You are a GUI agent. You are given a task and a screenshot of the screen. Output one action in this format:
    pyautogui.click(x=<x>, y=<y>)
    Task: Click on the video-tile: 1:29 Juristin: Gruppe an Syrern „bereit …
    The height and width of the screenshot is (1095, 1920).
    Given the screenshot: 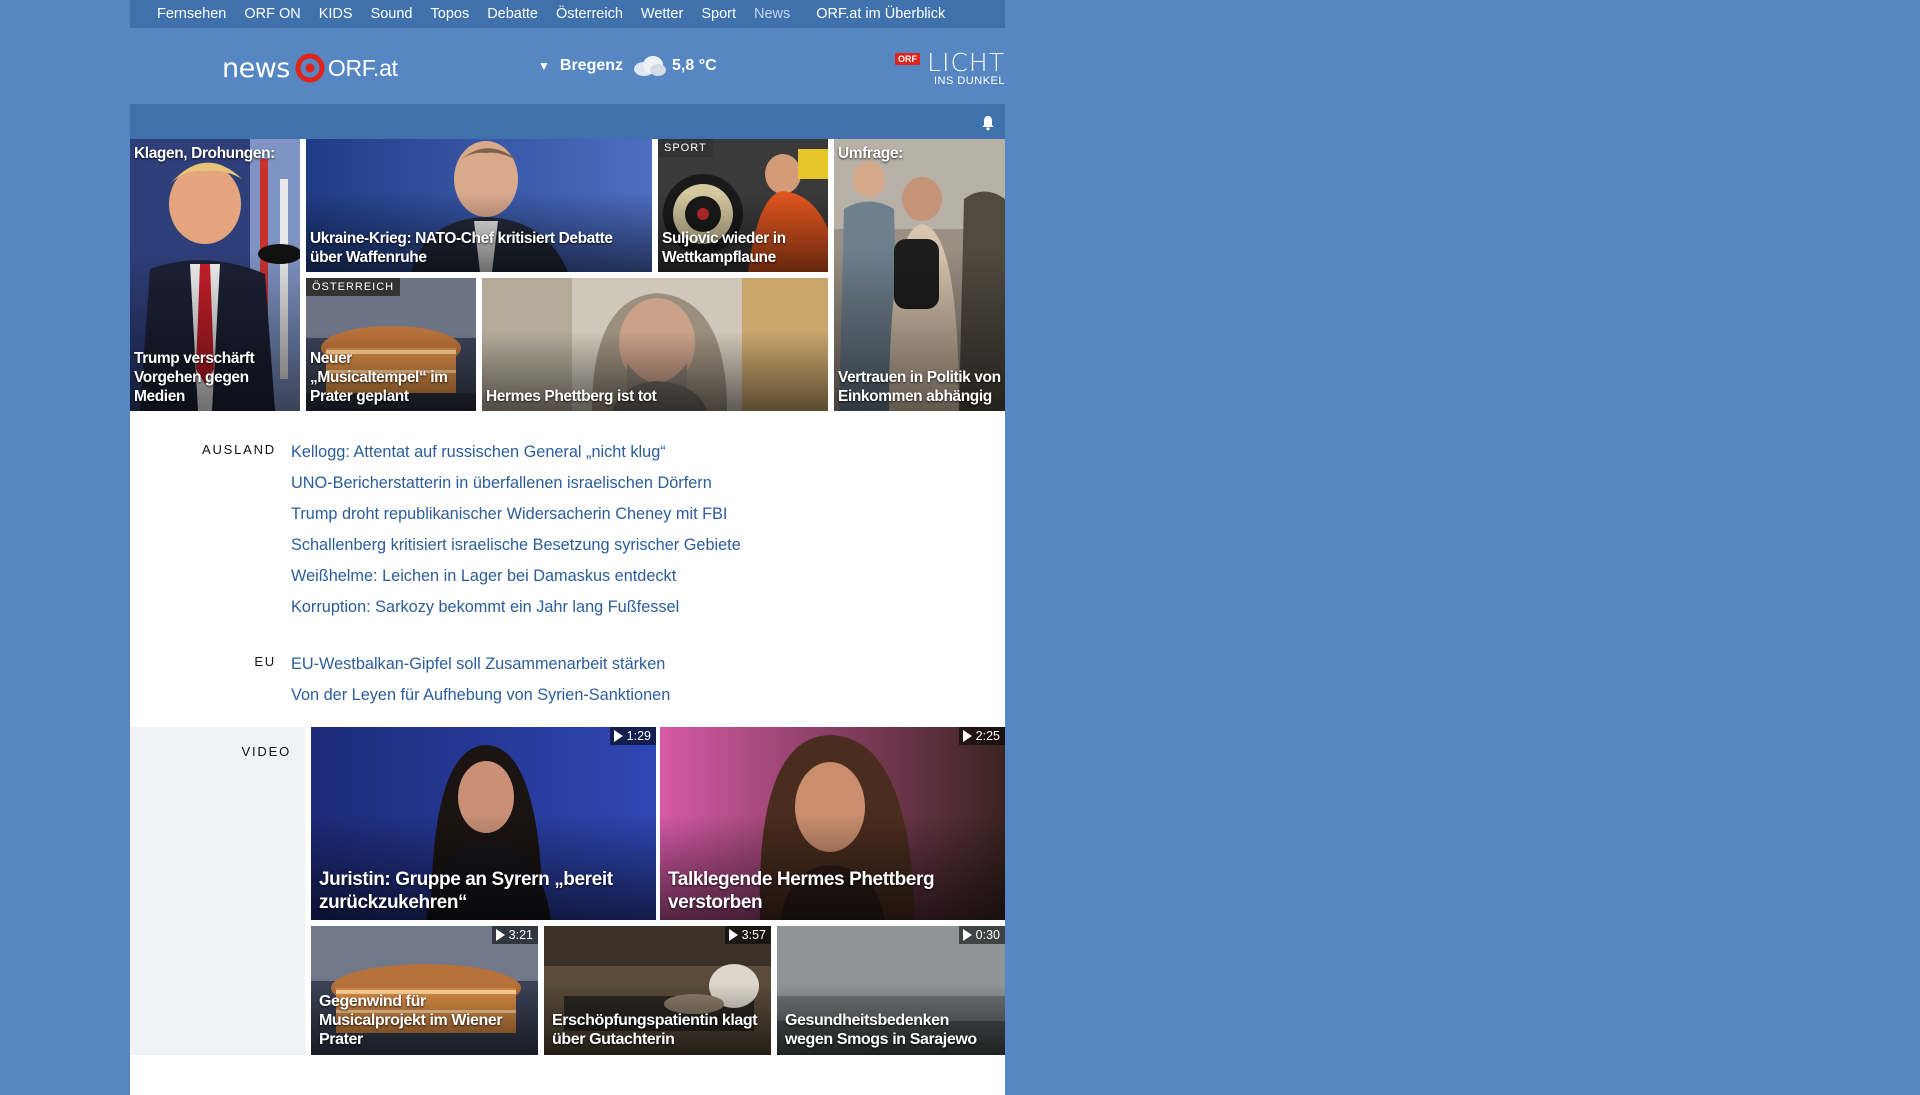 What is the action you would take?
    pyautogui.click(x=483, y=823)
    